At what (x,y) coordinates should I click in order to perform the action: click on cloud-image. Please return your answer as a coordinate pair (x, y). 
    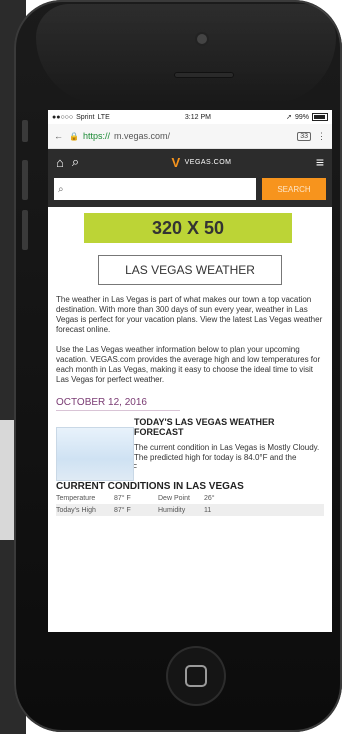
    Looking at the image, I should click on (95, 454).